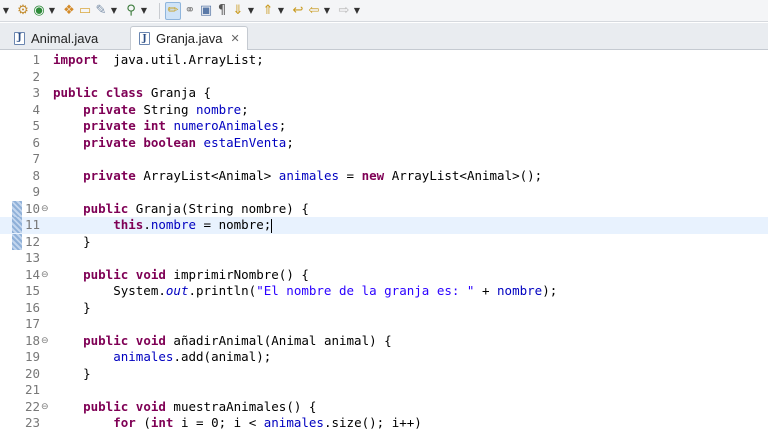 The height and width of the screenshot is (432, 768). I want to click on code-line-current: 11 this.nombre = nombre;, so click(384, 225).